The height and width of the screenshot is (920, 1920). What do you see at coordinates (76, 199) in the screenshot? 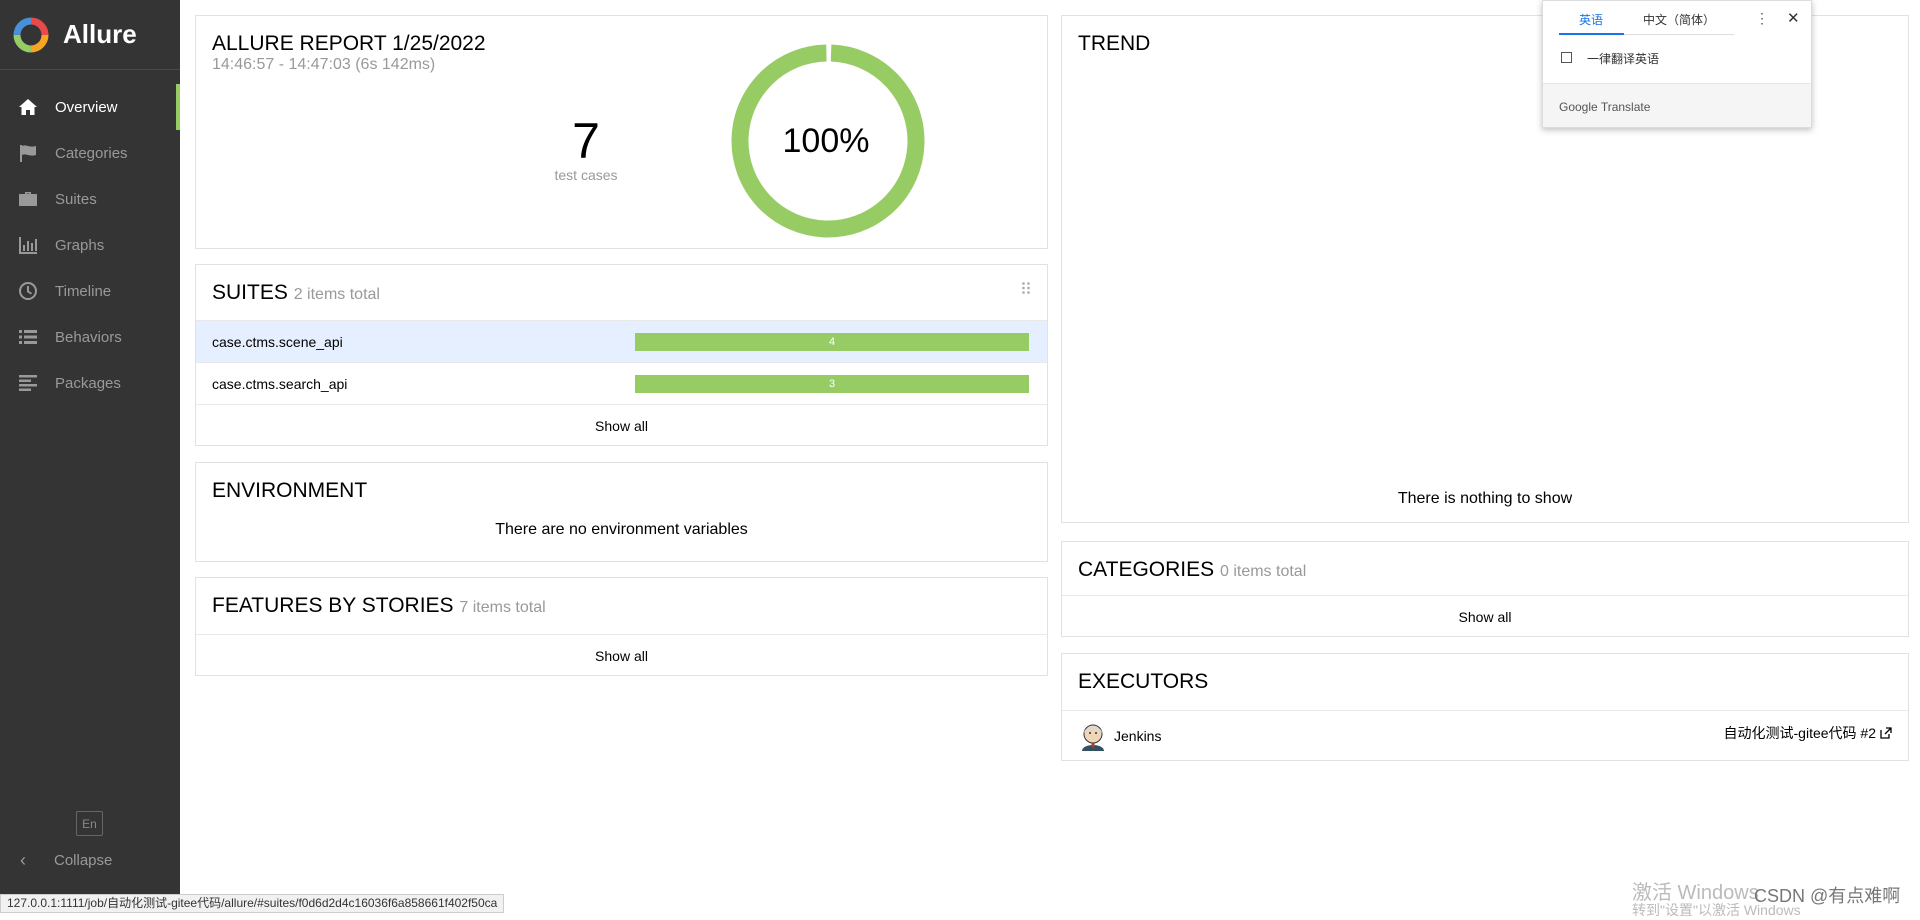
I see `sidebar-item-label: Suites` at bounding box center [76, 199].